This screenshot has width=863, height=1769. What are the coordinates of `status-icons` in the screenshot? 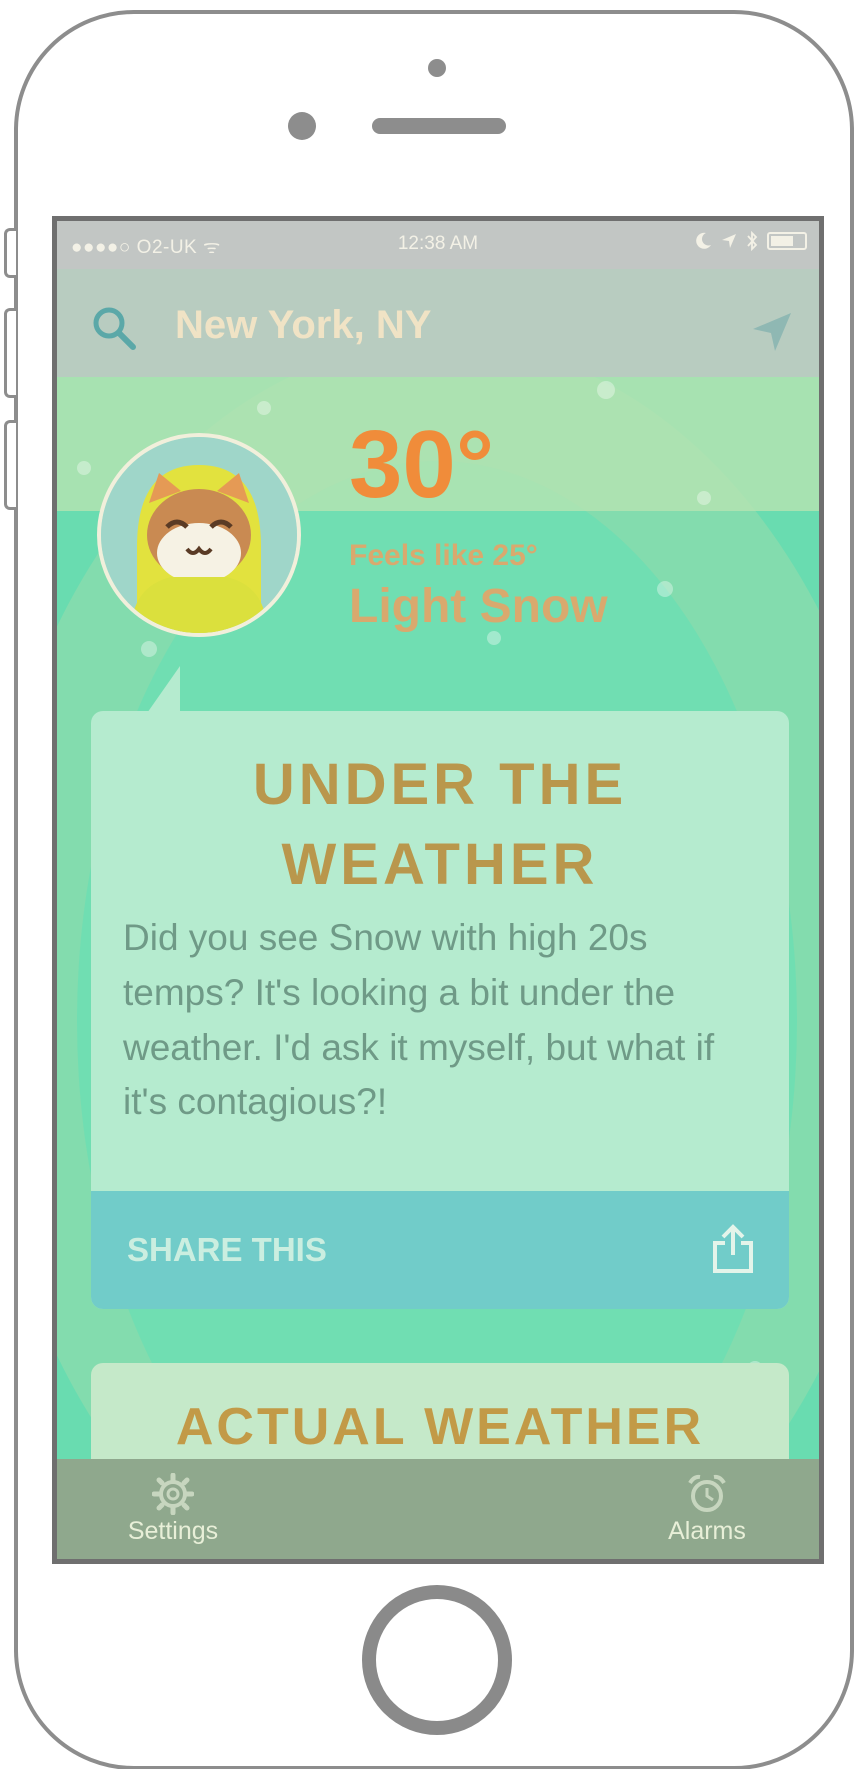 It's located at (751, 241).